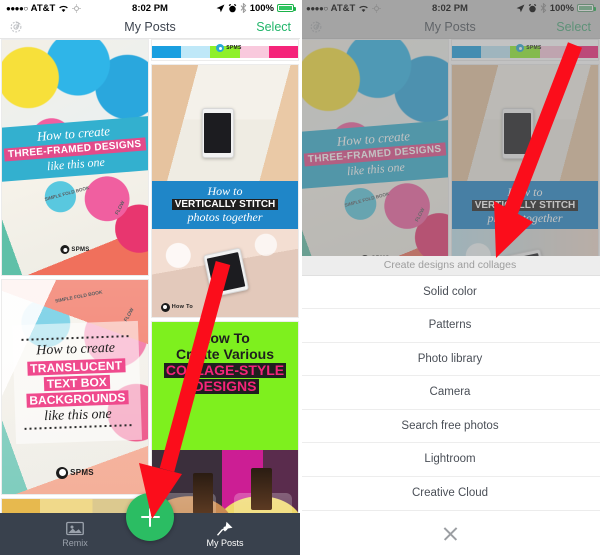 The image size is (600, 555). Describe the element at coordinates (243, 8) in the screenshot. I see `bluetooth-icon` at that location.